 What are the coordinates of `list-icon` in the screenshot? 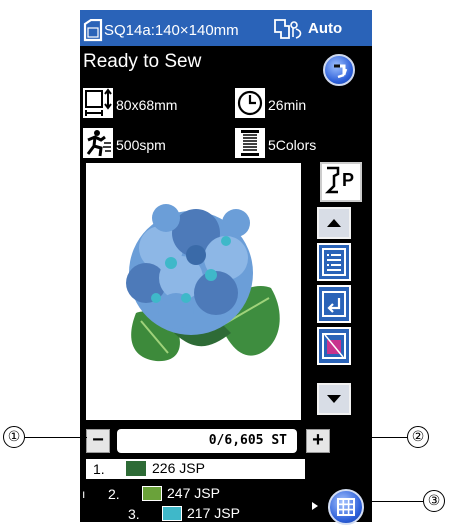 It's located at (334, 262).